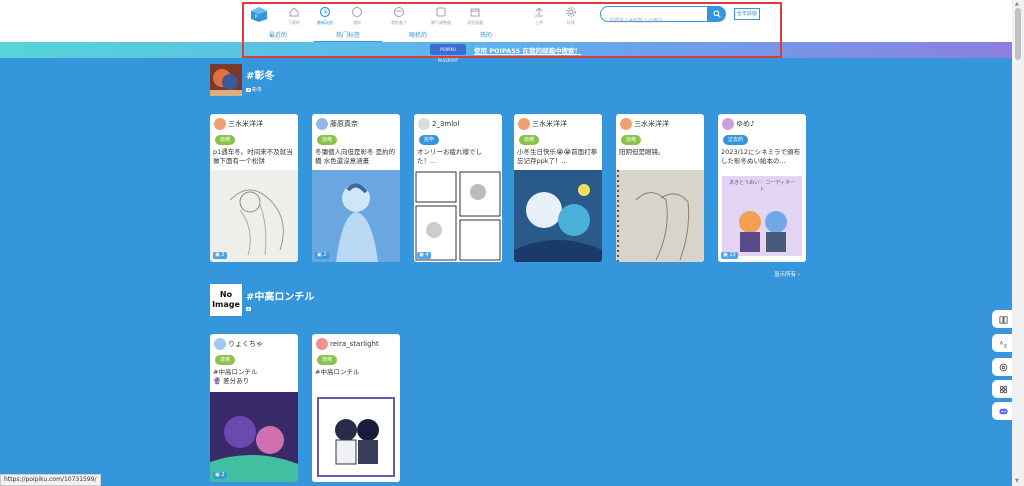  I want to click on tag-icon: #, so click(248, 89).